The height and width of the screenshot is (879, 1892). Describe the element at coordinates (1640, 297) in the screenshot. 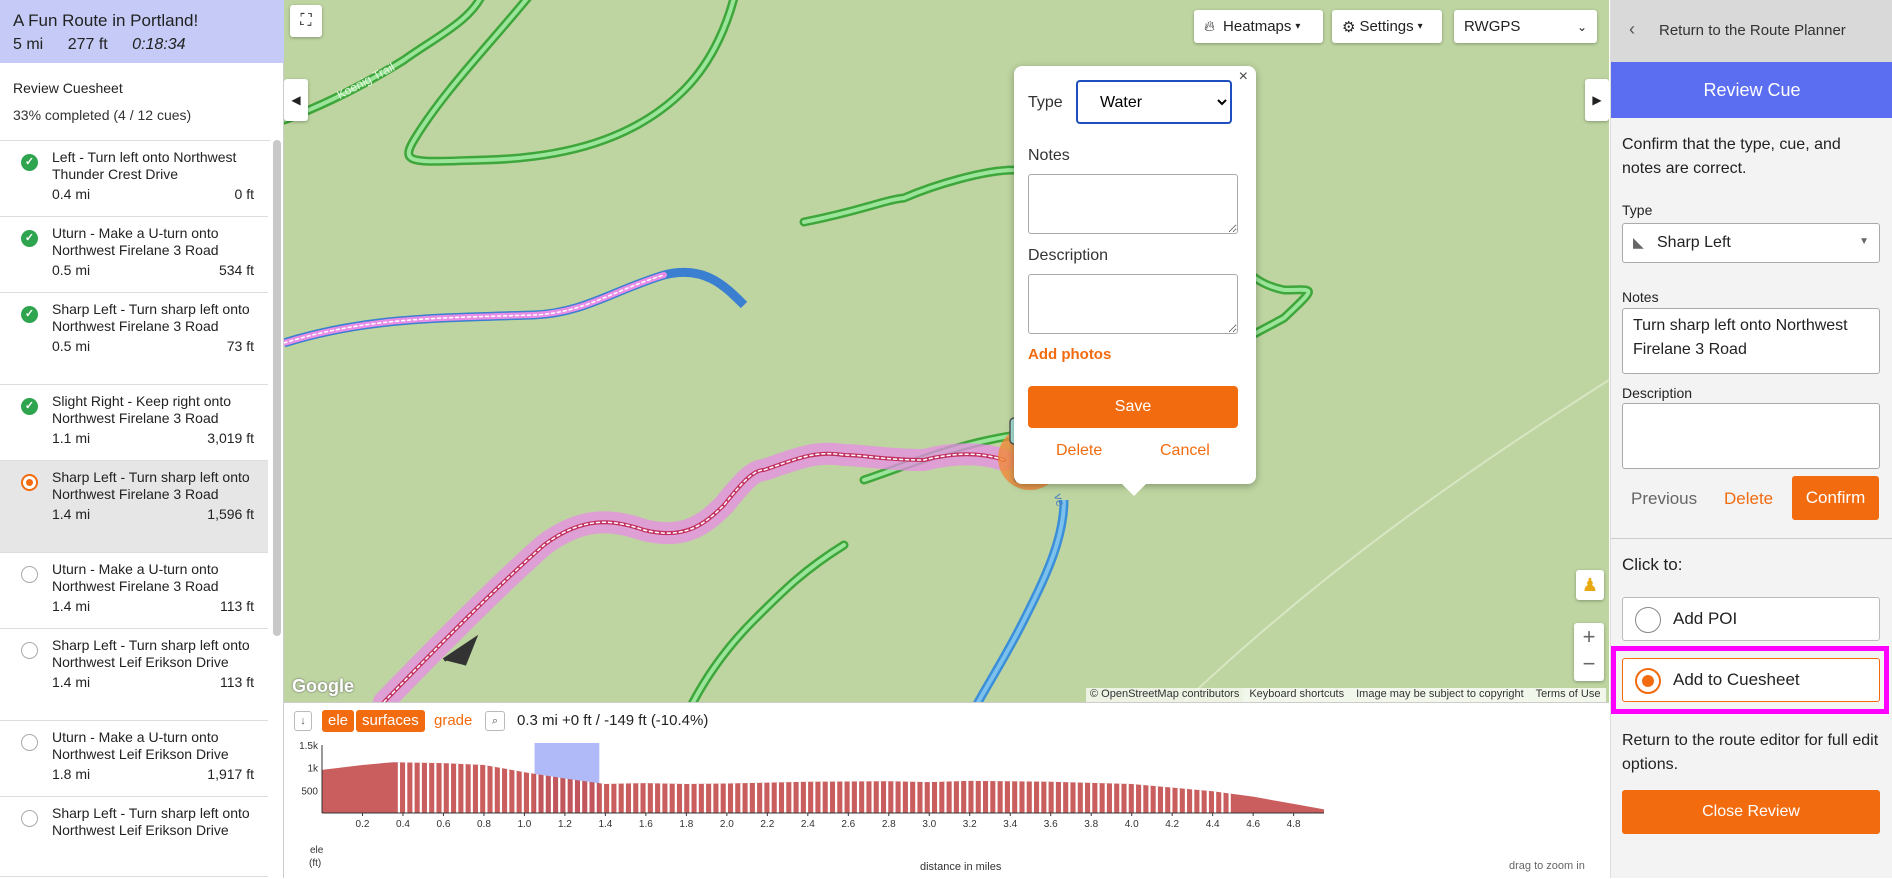

I see `notes-label: Notes` at that location.